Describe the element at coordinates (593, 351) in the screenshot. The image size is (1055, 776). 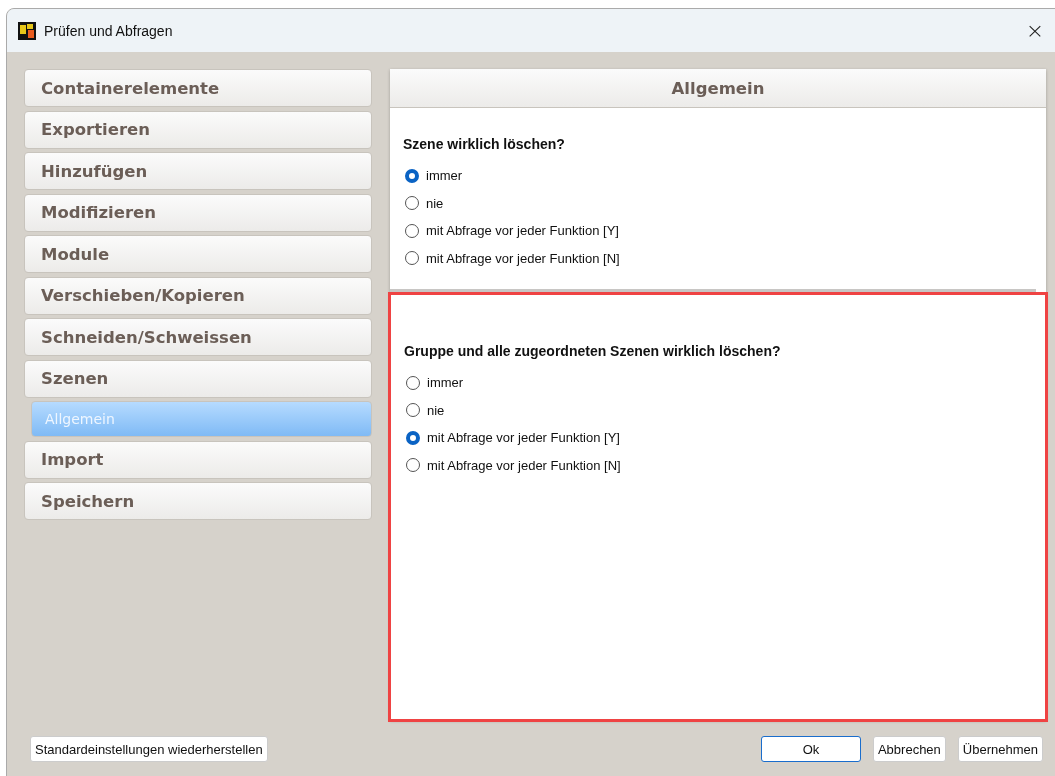
I see `question-label: Gruppe und alle zugeordneten Szenen wirklich löschen?` at that location.